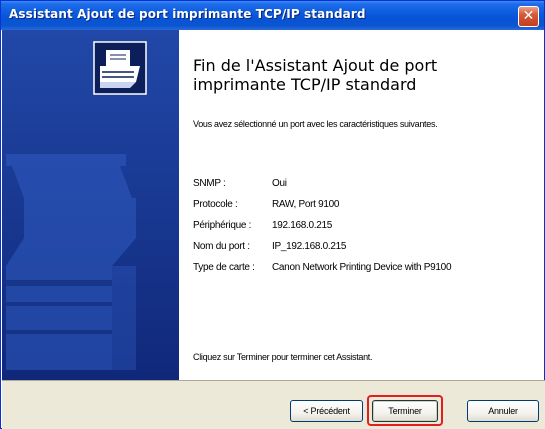 The height and width of the screenshot is (429, 545). I want to click on close-icon: ✕, so click(528, 16).